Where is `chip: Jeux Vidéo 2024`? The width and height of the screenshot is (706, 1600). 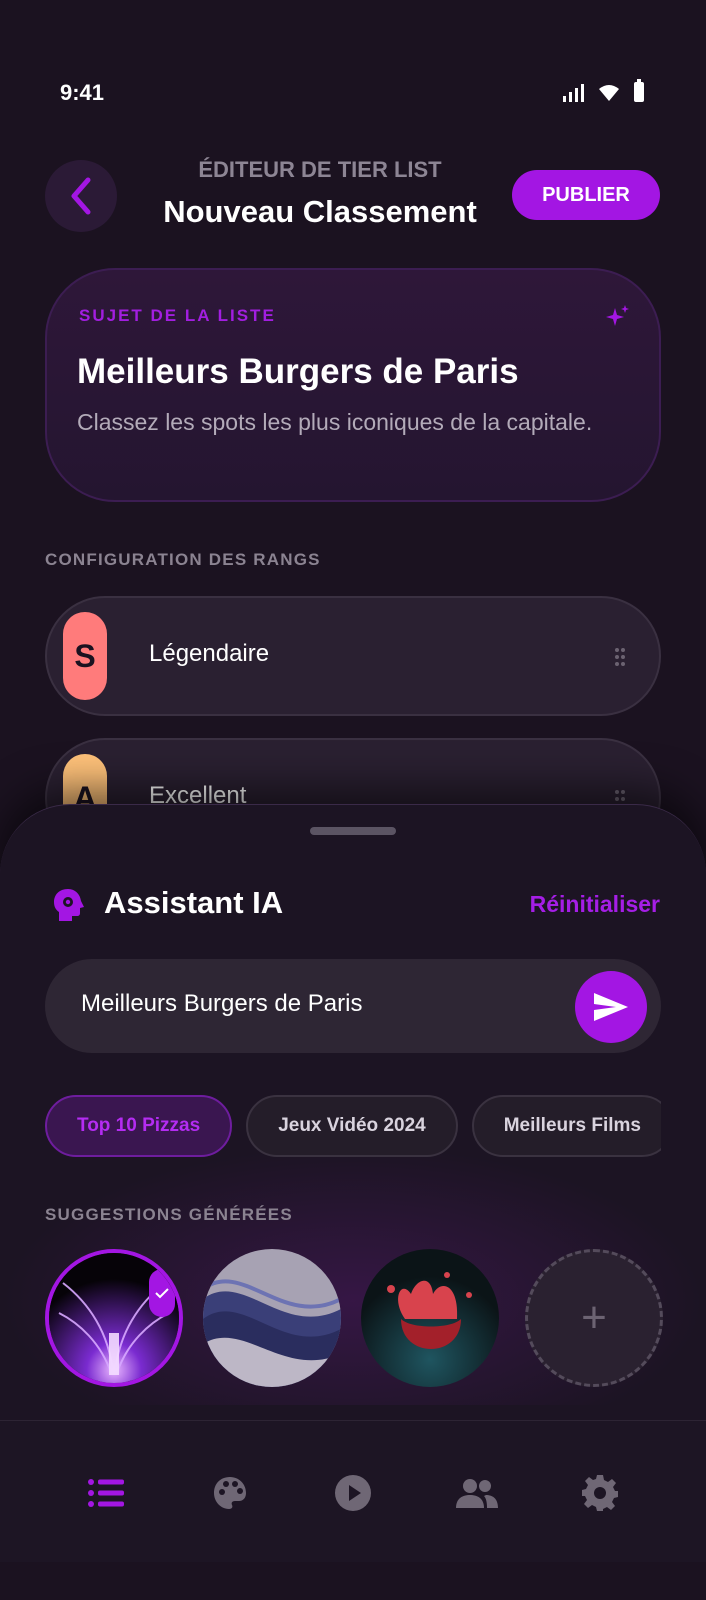 chip: Jeux Vidéo 2024 is located at coordinates (352, 1126).